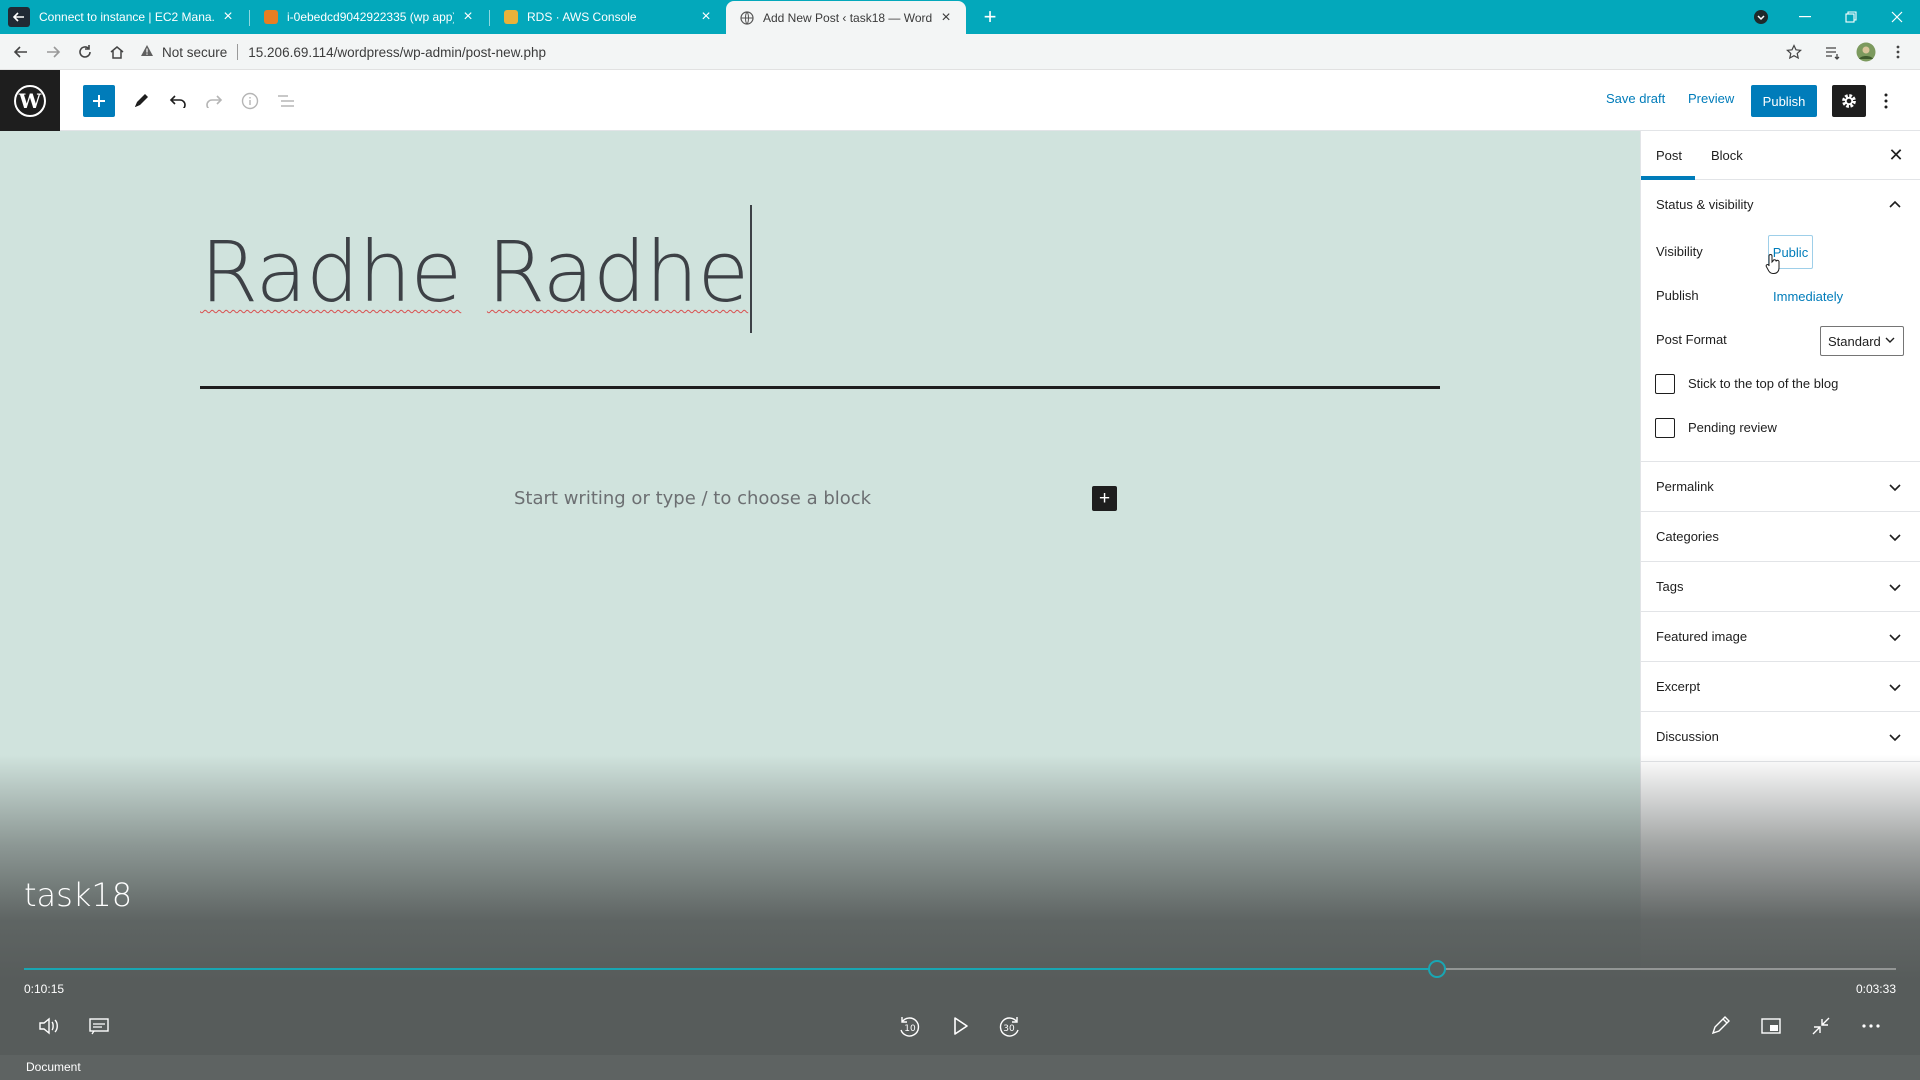  What do you see at coordinates (1761, 17) in the screenshot?
I see `tab-search-icon` at bounding box center [1761, 17].